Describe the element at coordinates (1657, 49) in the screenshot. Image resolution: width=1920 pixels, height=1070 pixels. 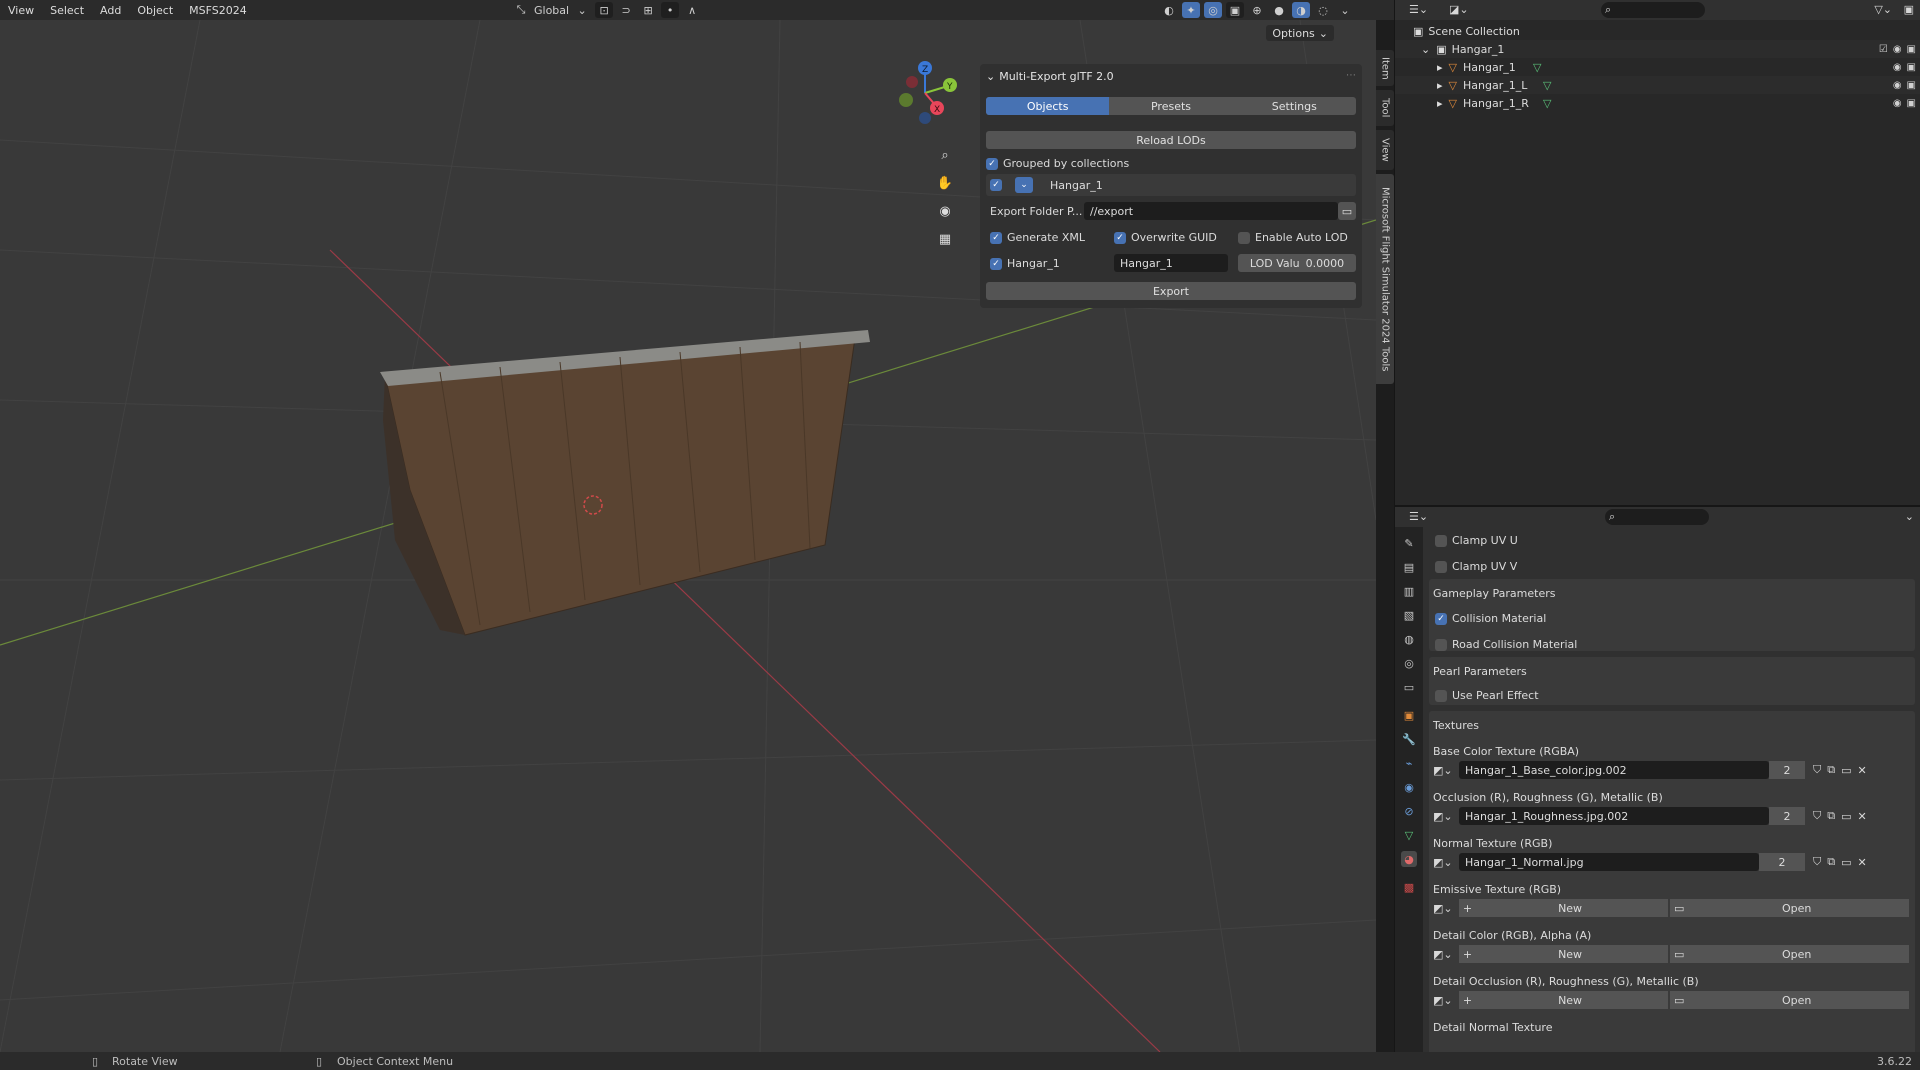
I see `outliner-collection-row: ⌄ ▣ Hangar_1 ☑ ◉ ▣` at that location.